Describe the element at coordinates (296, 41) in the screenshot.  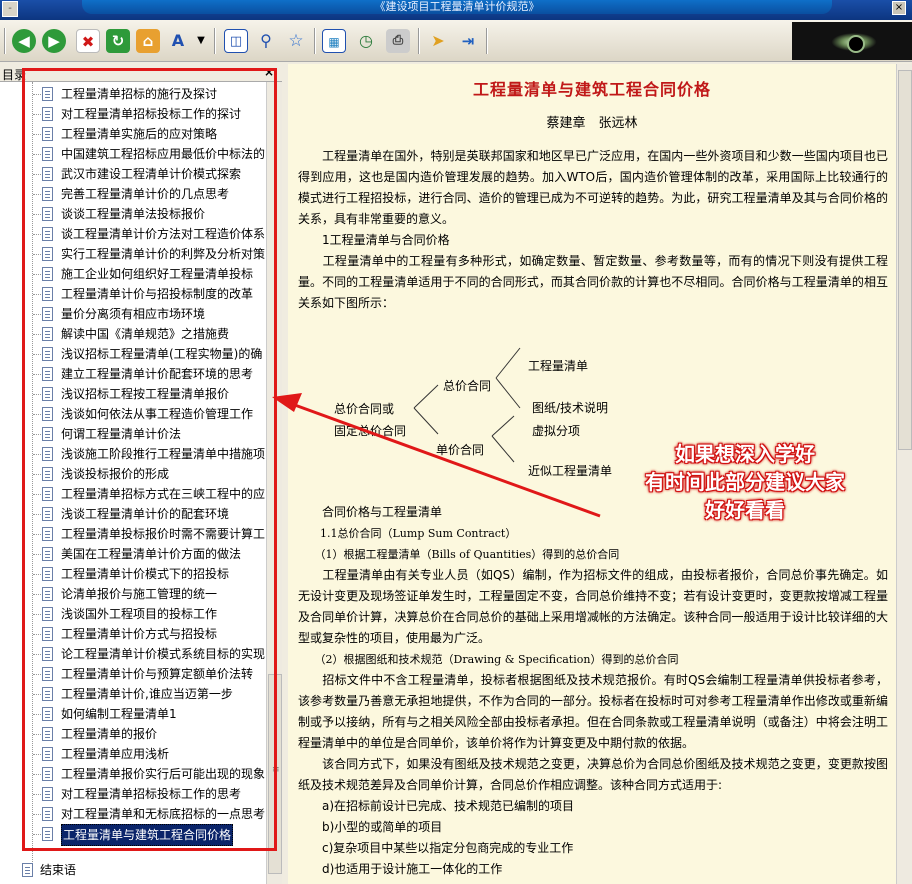
I see `favorite-icon: ☆` at that location.